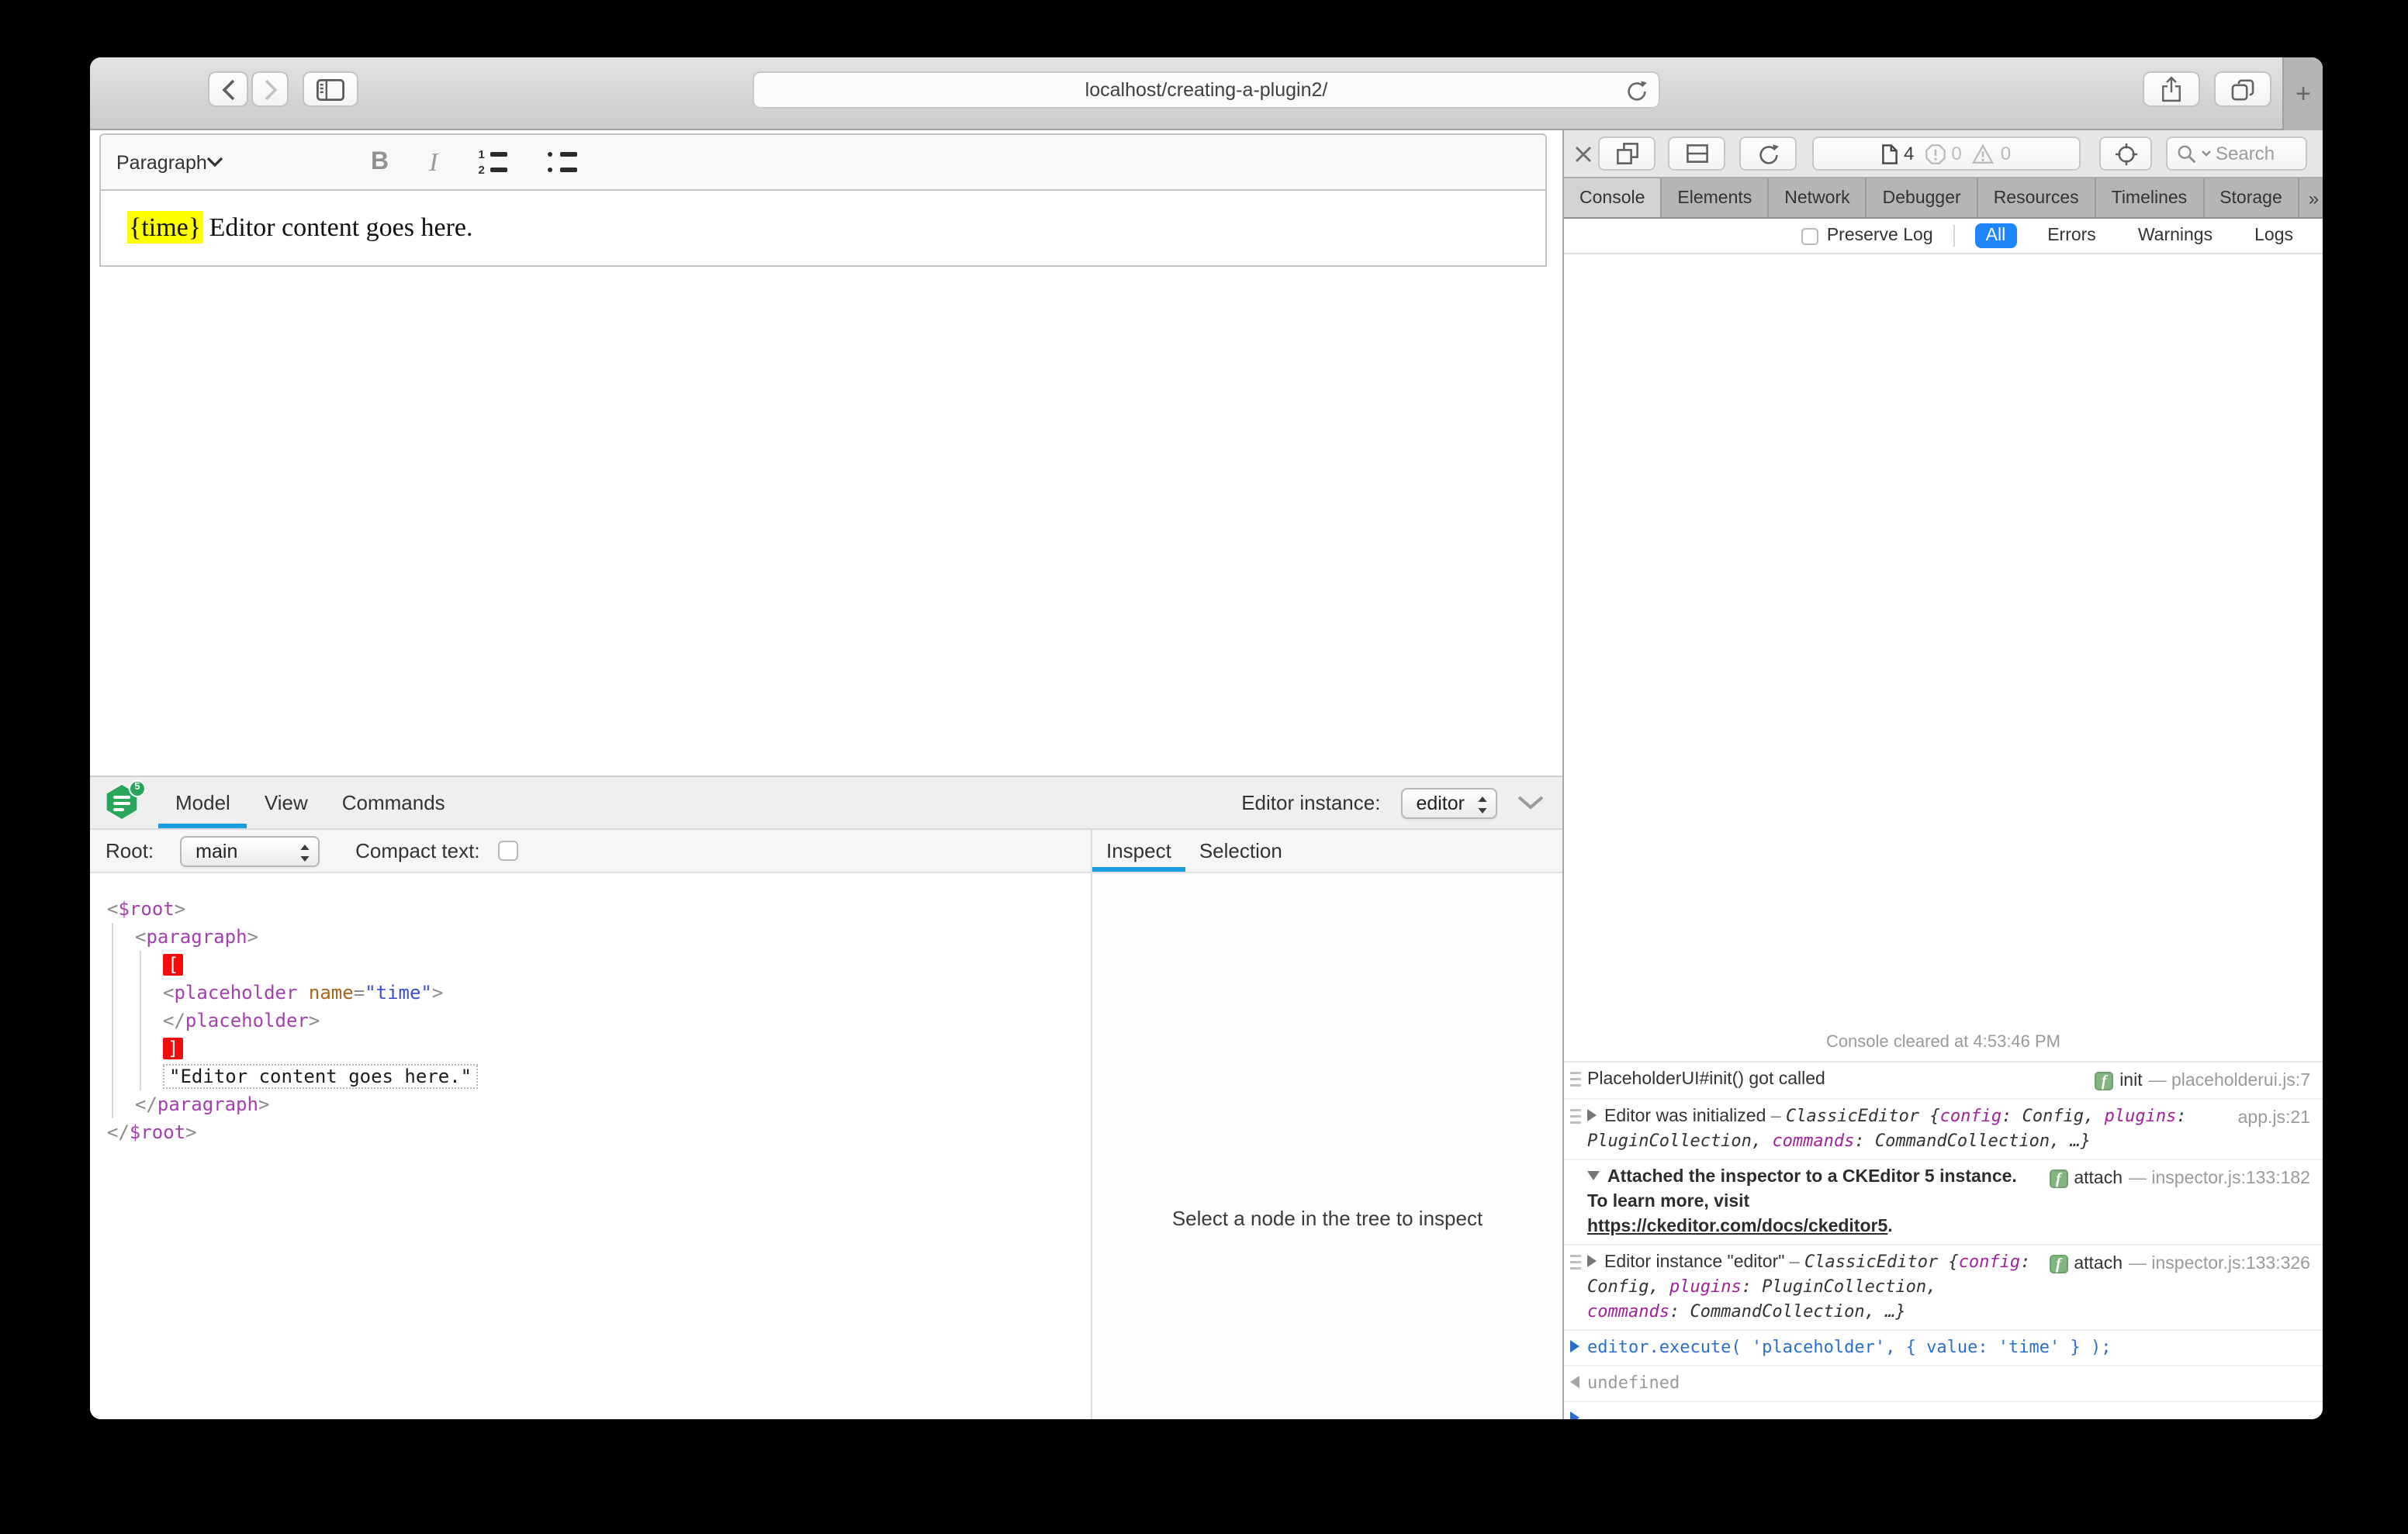 The image size is (2408, 1534). What do you see at coordinates (2251, 197) in the screenshot?
I see `devtools-tab-storage: Storage` at bounding box center [2251, 197].